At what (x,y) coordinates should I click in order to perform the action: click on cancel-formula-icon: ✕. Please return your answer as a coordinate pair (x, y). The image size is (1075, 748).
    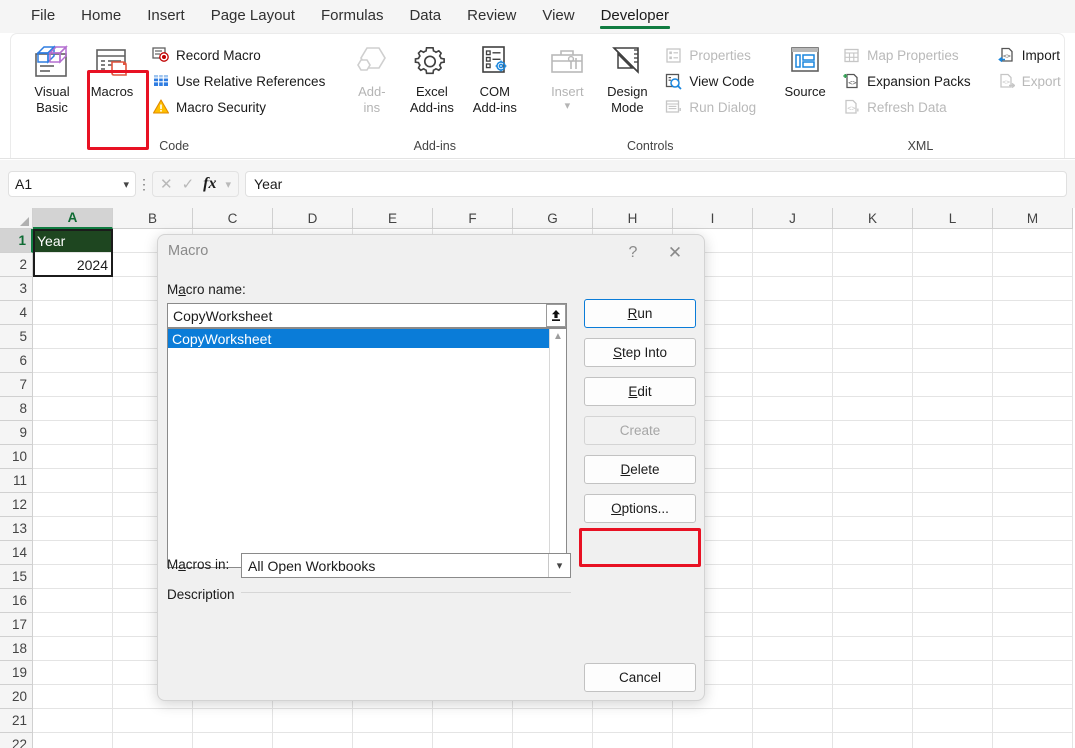
    Looking at the image, I should click on (166, 184).